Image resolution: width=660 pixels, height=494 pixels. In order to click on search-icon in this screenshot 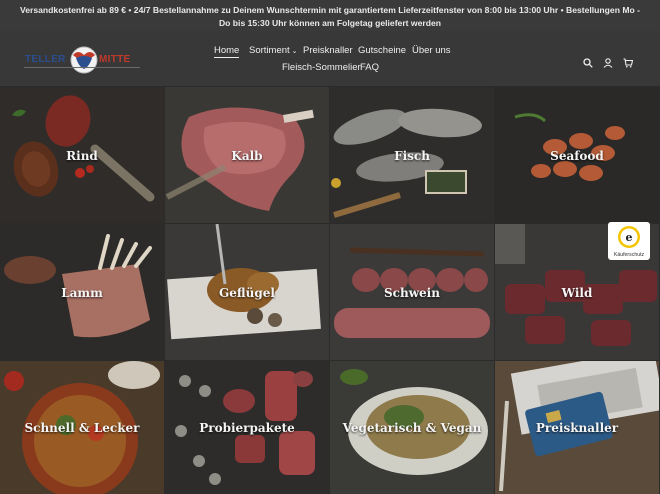, I will do `click(589, 61)`.